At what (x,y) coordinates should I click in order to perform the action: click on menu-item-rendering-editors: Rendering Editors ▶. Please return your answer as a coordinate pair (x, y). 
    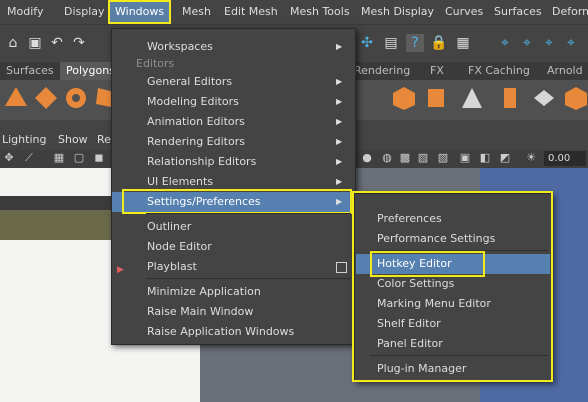
    Looking at the image, I should click on (232, 142).